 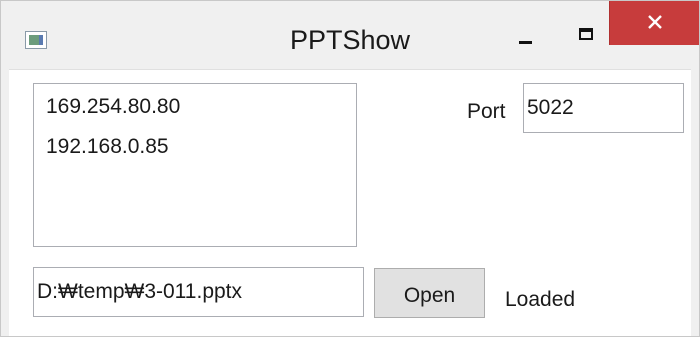 I want to click on list-item: 169.254.80.80, so click(x=195, y=116).